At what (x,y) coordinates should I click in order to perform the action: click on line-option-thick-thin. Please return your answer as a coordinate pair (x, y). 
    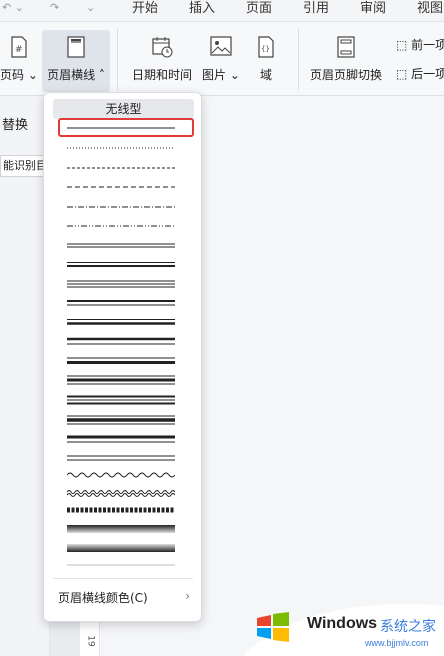
    Looking at the image, I should click on (121, 303).